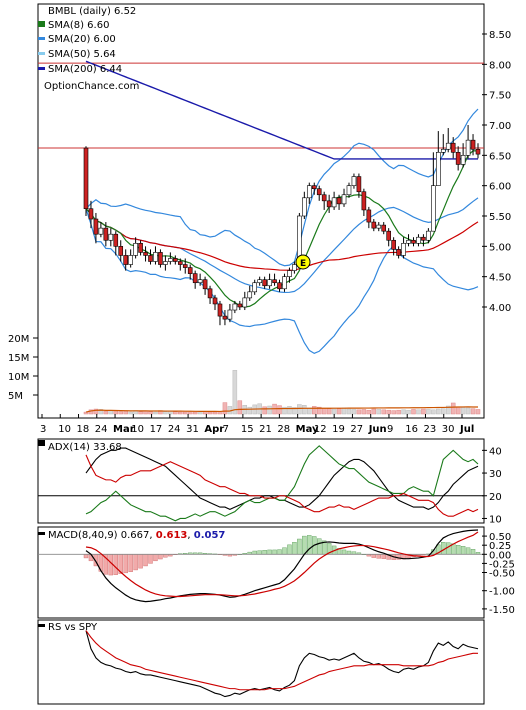 This screenshot has width=526, height=710. I want to click on legend-sma200: SMA(200) 6.44, so click(85, 69).